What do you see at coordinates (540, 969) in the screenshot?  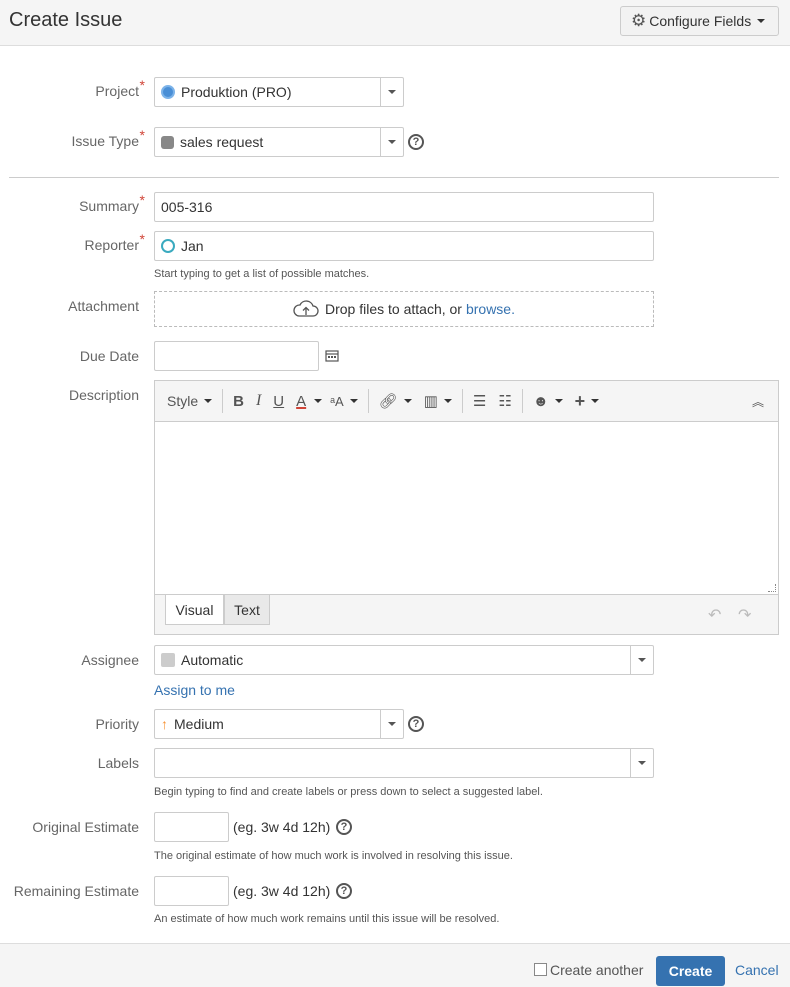 I see `create-another-checkbox` at bounding box center [540, 969].